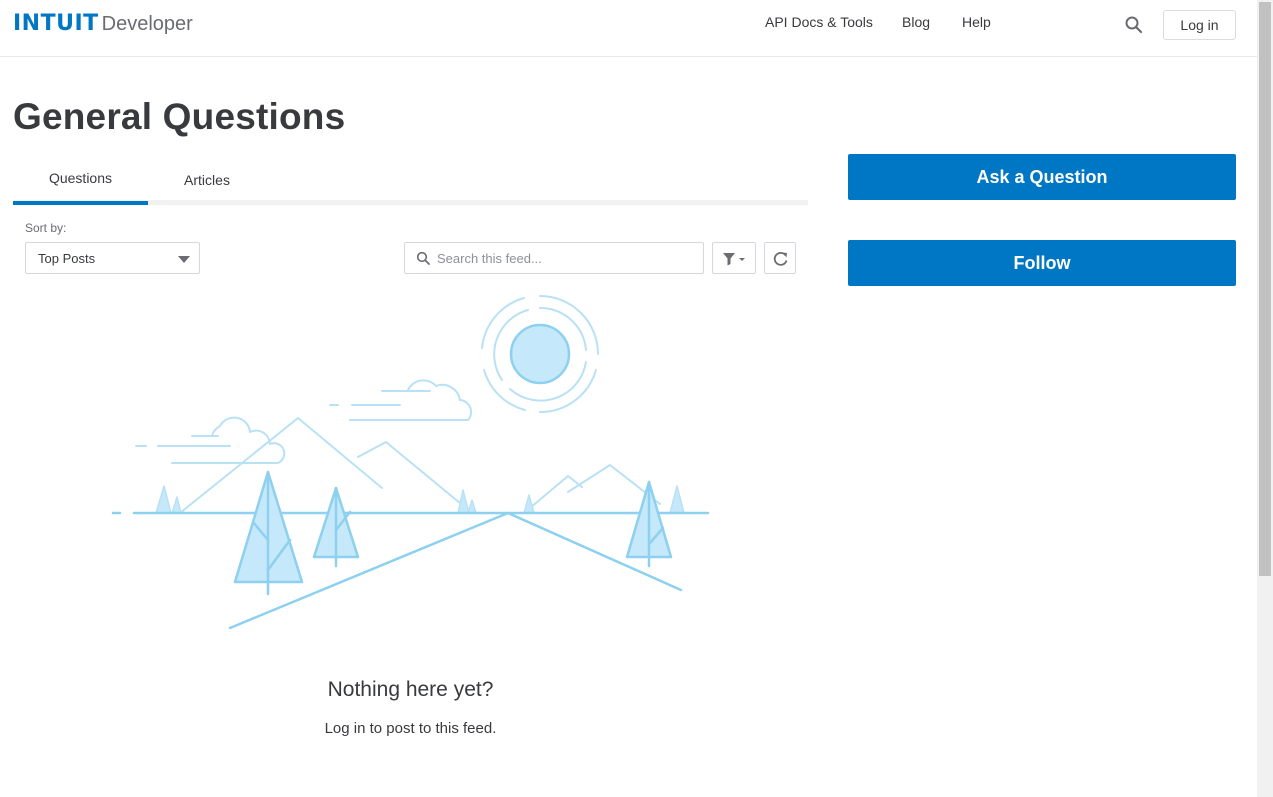 Image resolution: width=1273 pixels, height=797 pixels. What do you see at coordinates (147, 24) in the screenshot?
I see `logo-product: Developer` at bounding box center [147, 24].